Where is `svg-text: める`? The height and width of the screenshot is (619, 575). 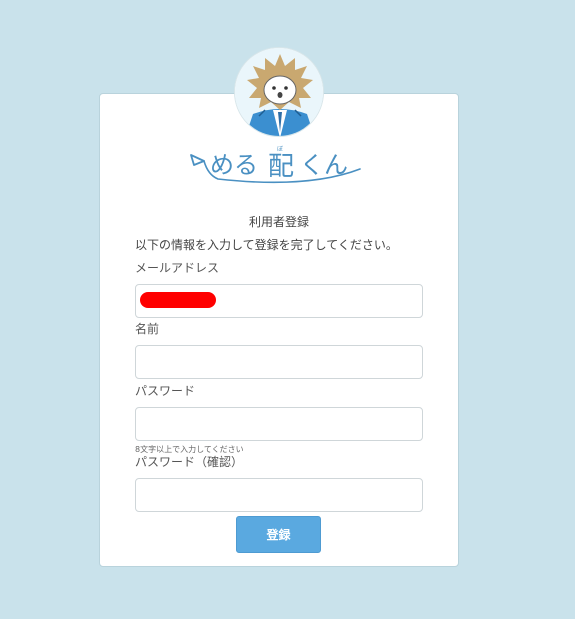 svg-text: める is located at coordinates (234, 165).